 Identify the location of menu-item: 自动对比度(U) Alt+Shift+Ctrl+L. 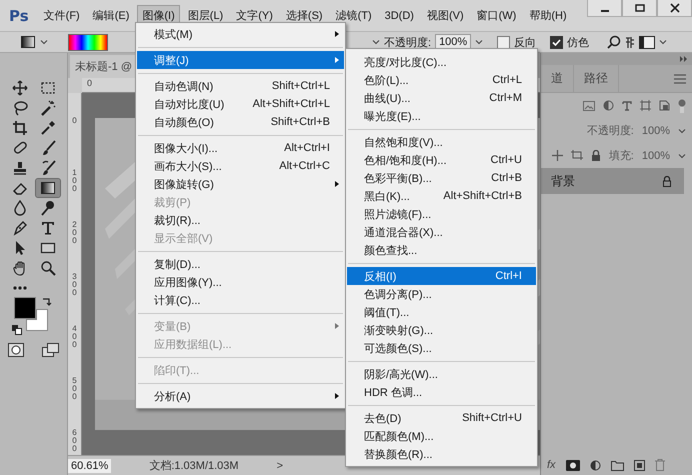
(240, 104).